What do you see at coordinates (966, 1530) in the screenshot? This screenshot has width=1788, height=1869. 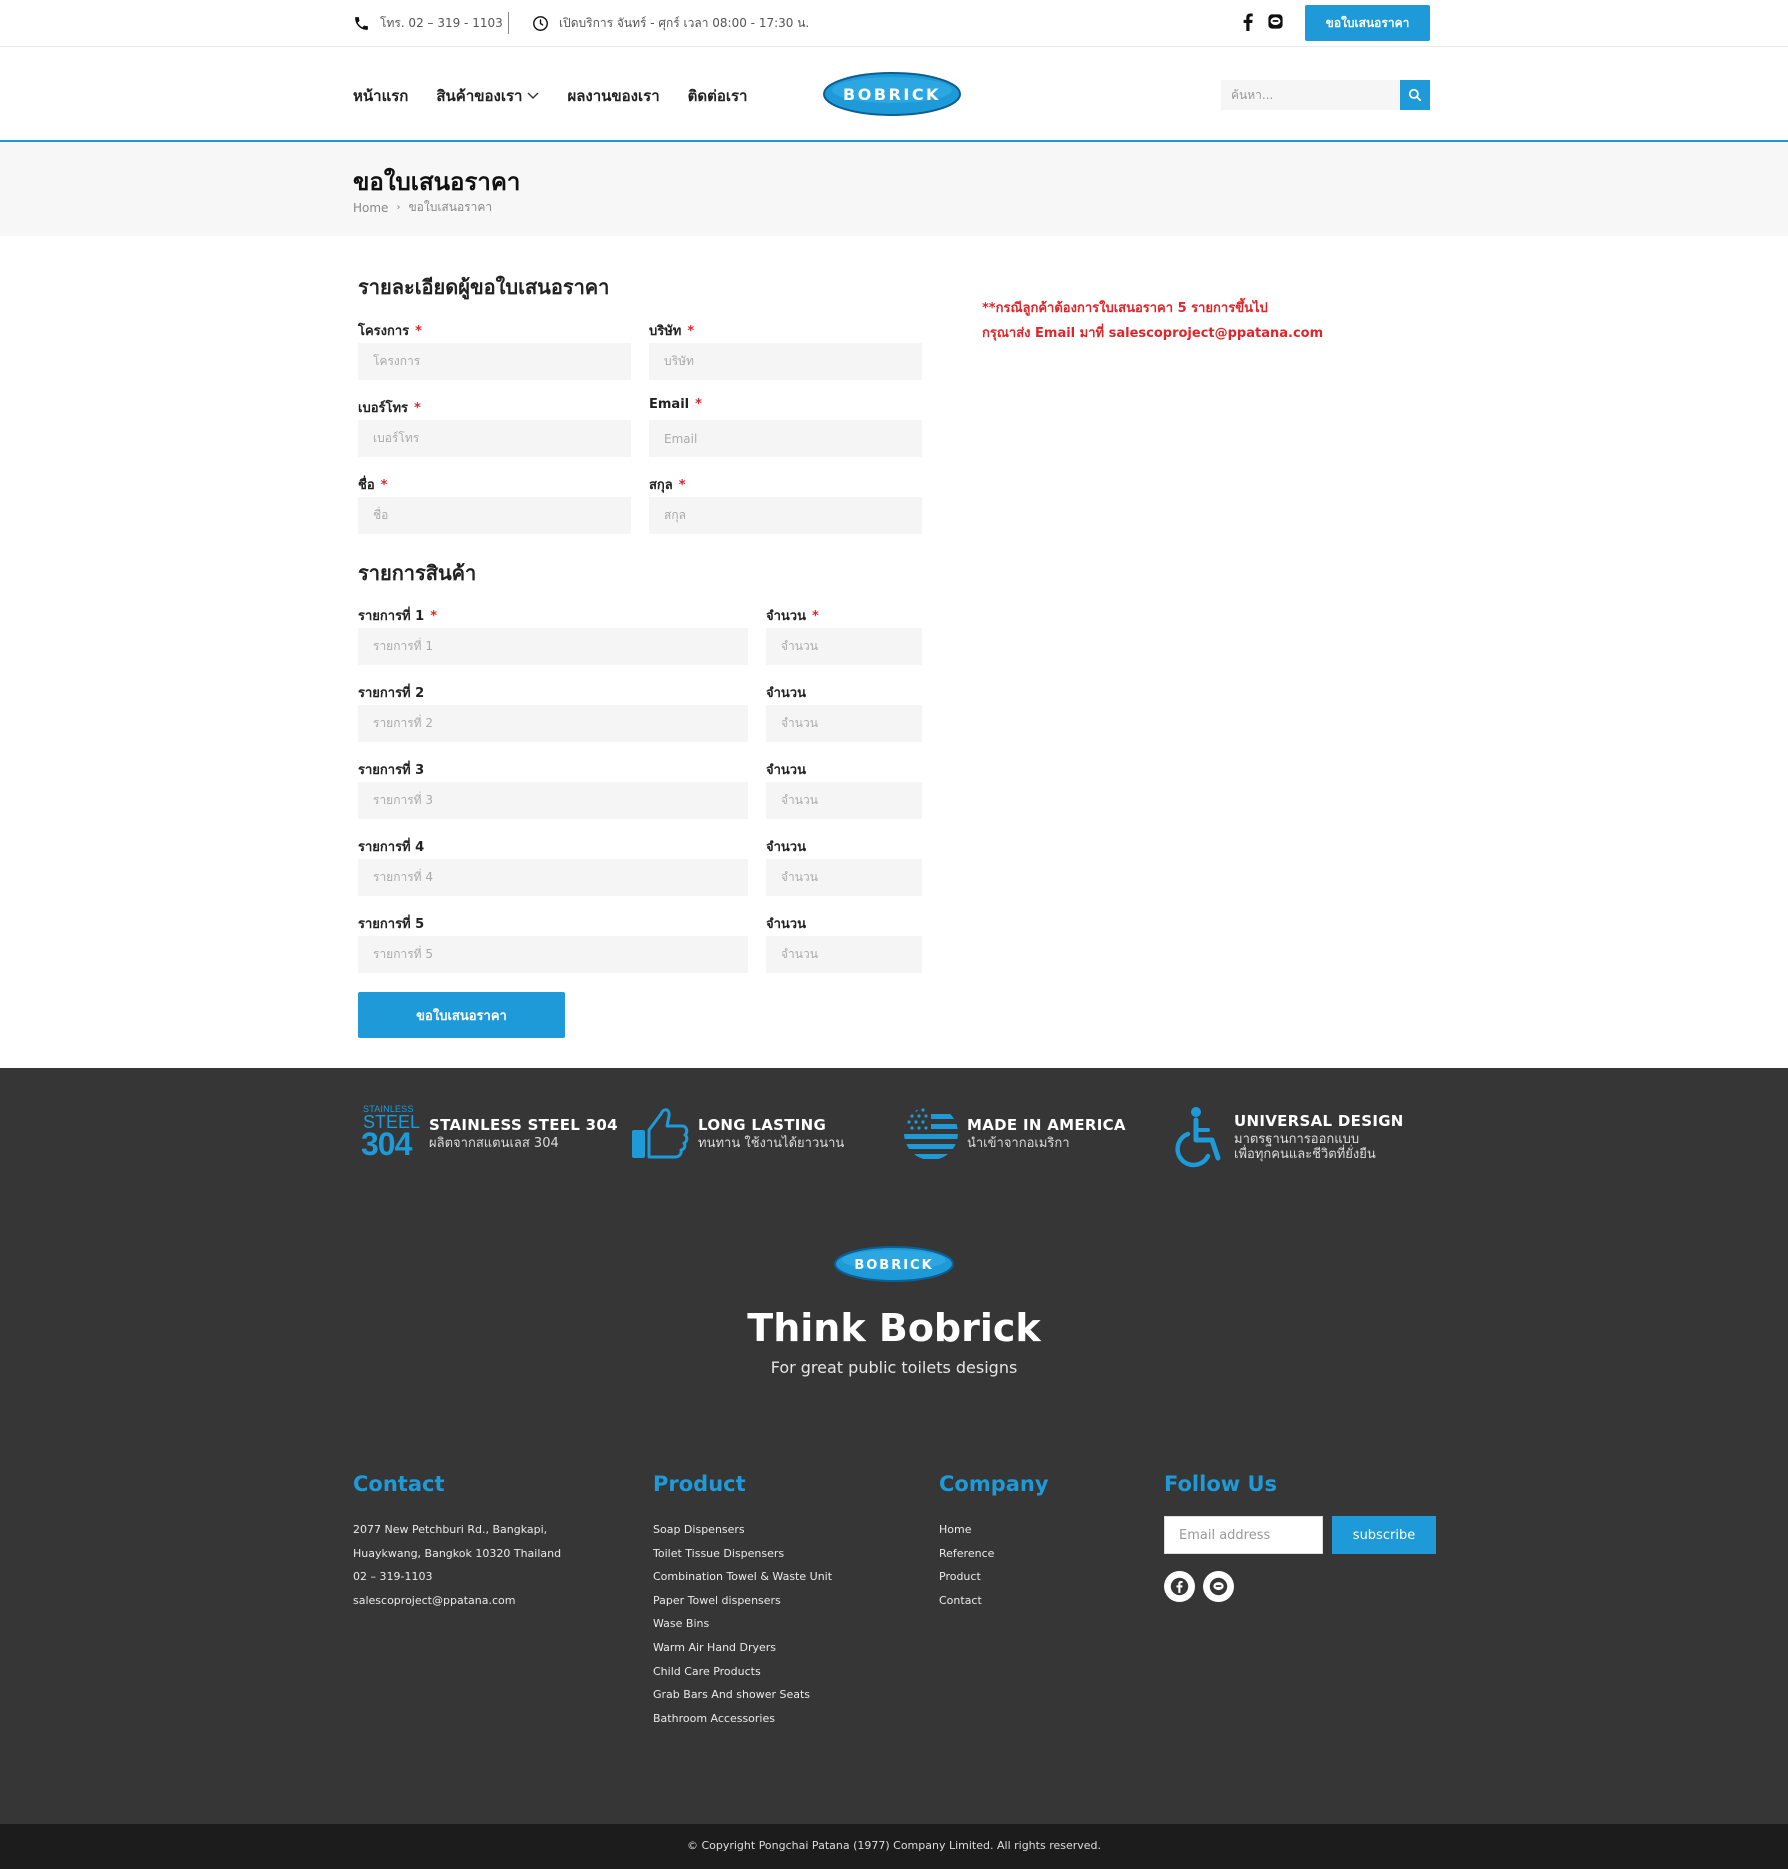 I see `company-link-home: Home` at bounding box center [966, 1530].